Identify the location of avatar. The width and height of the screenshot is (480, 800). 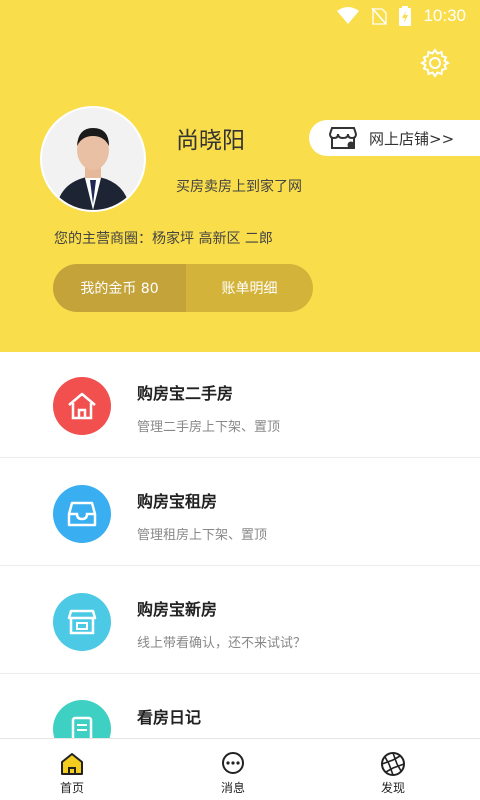
(93, 159).